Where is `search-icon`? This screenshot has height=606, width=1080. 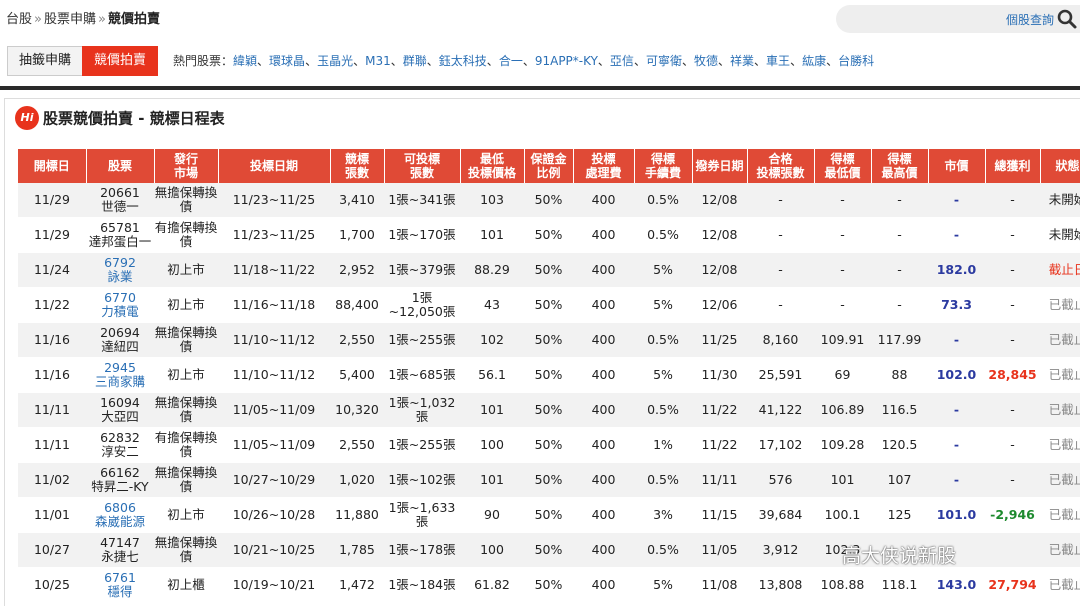 search-icon is located at coordinates (1067, 19).